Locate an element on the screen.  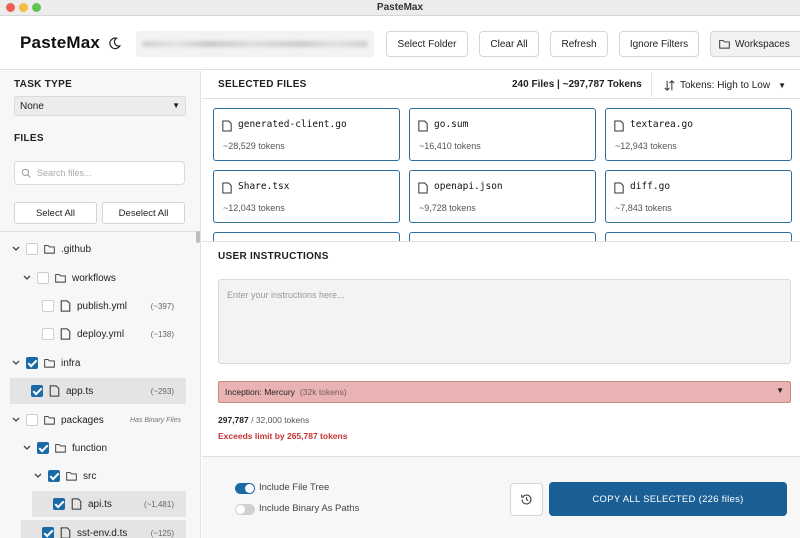
tree-item-label: app.ts is located at coordinates (80, 391).